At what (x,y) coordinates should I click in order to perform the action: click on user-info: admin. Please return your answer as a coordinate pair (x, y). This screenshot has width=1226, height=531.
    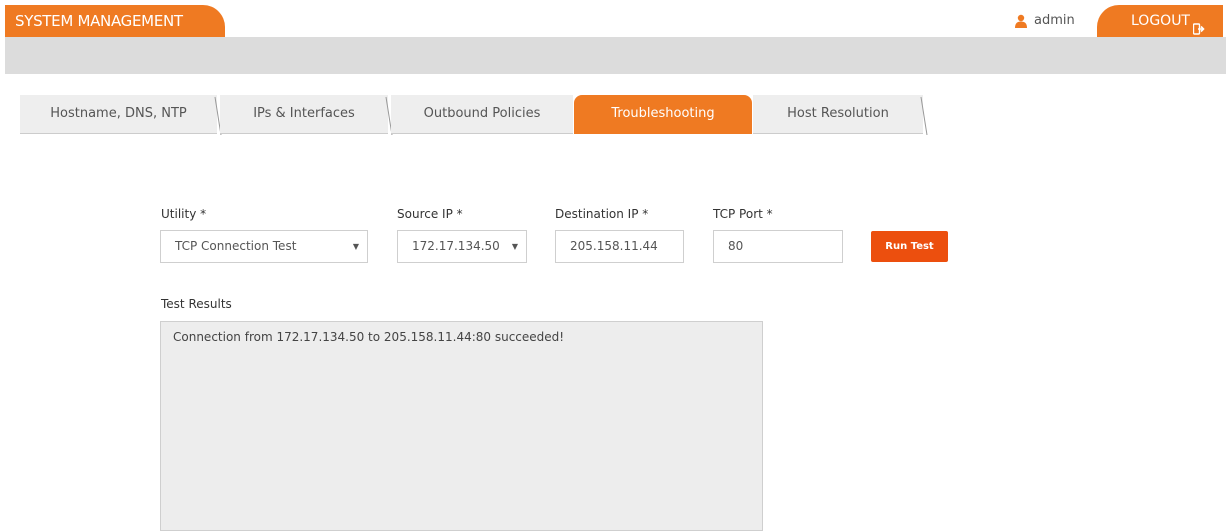
    Looking at the image, I should click on (1044, 20).